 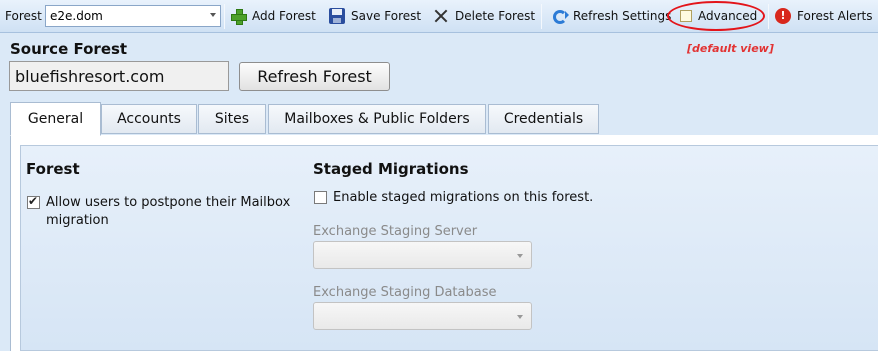 I want to click on save-forest-label: Save Forest, so click(x=386, y=16).